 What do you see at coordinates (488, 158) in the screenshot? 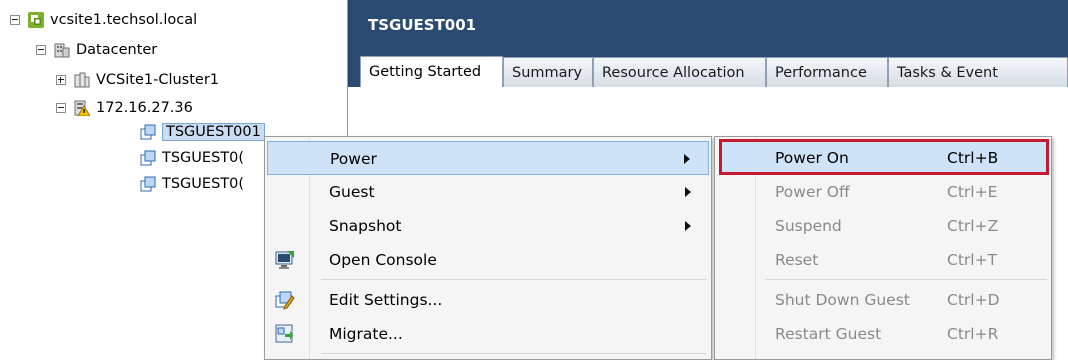
I see `menu-item-power: Power` at bounding box center [488, 158].